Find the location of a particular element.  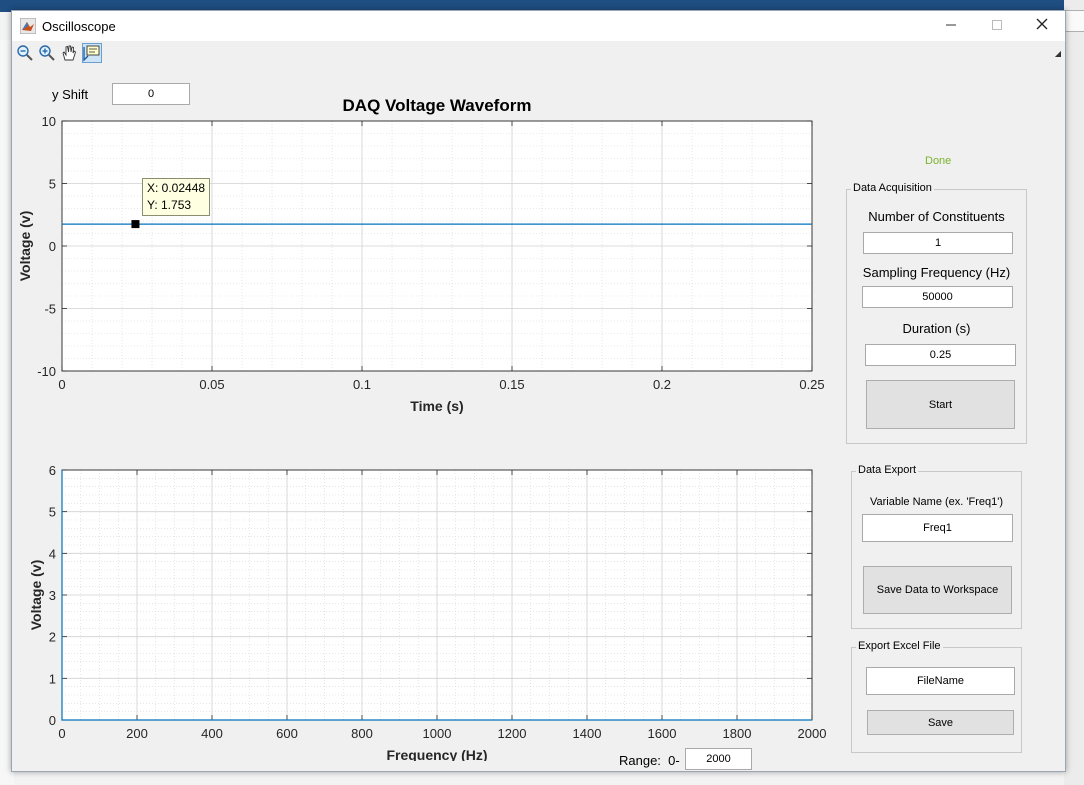

y-tick-label: 6 is located at coordinates (52, 470).